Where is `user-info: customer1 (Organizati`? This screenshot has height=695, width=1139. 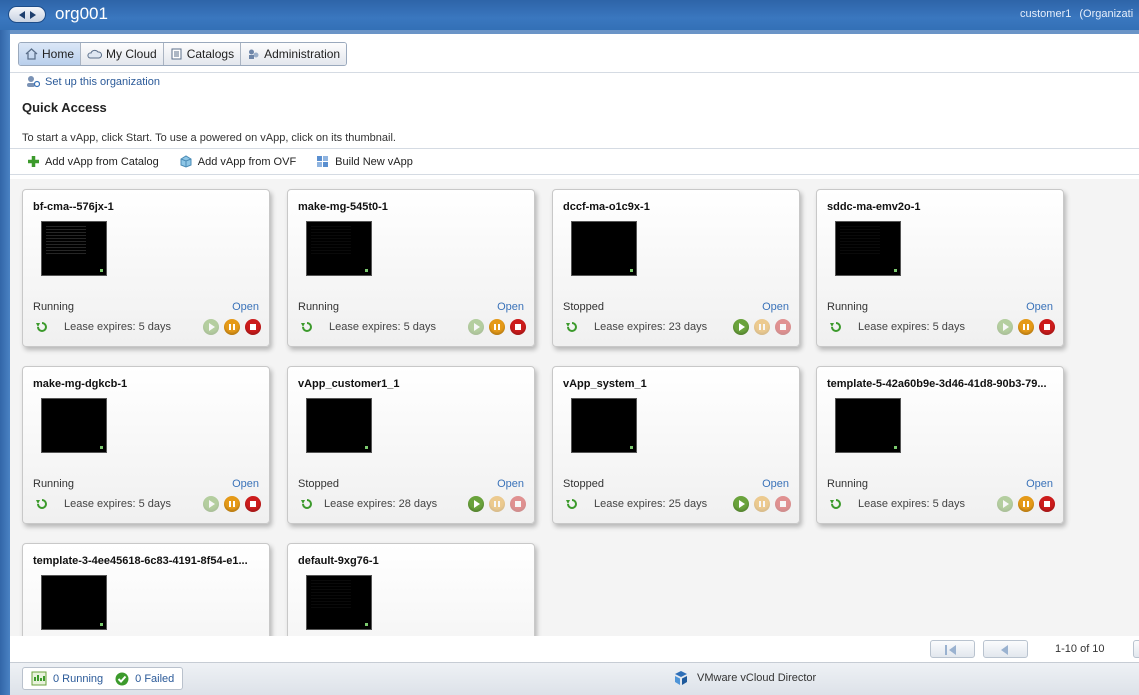 user-info: customer1 (Organizati is located at coordinates (1079, 14).